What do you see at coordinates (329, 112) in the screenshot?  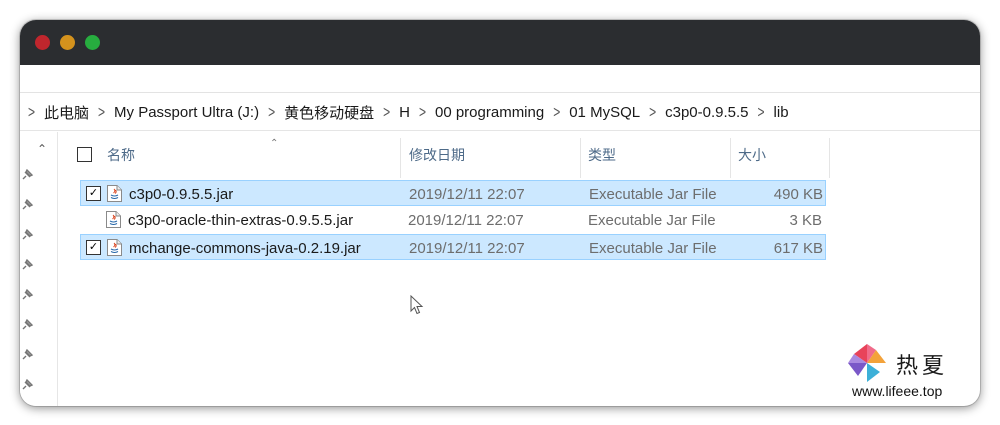 I see `breadcrumb-item: 黄色移动硬盘` at bounding box center [329, 112].